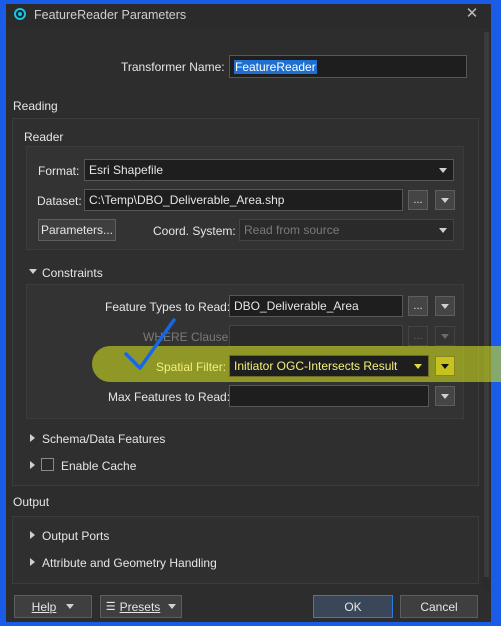 The width and height of the screenshot is (501, 626). What do you see at coordinates (72, 273) in the screenshot?
I see `constraints-title: Constraints` at bounding box center [72, 273].